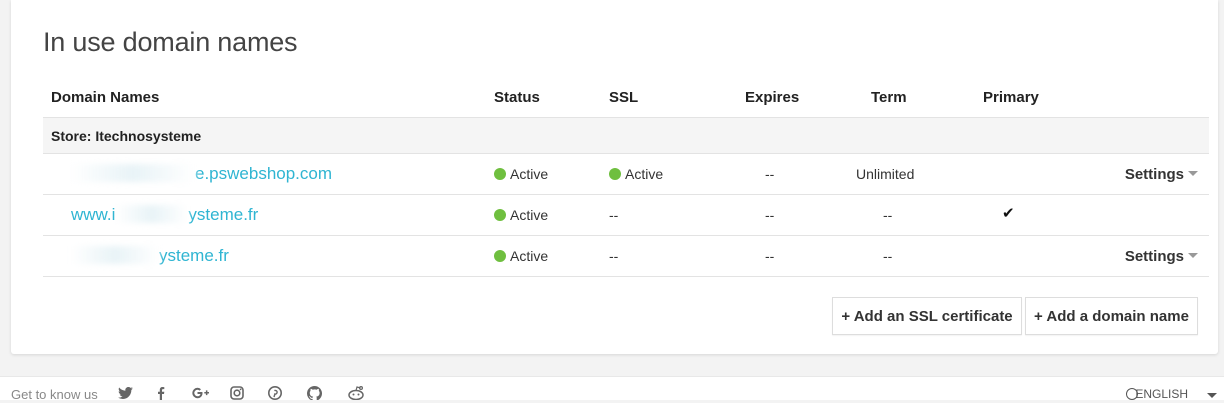  What do you see at coordinates (1011, 97) in the screenshot?
I see `header-primary: Primary` at bounding box center [1011, 97].